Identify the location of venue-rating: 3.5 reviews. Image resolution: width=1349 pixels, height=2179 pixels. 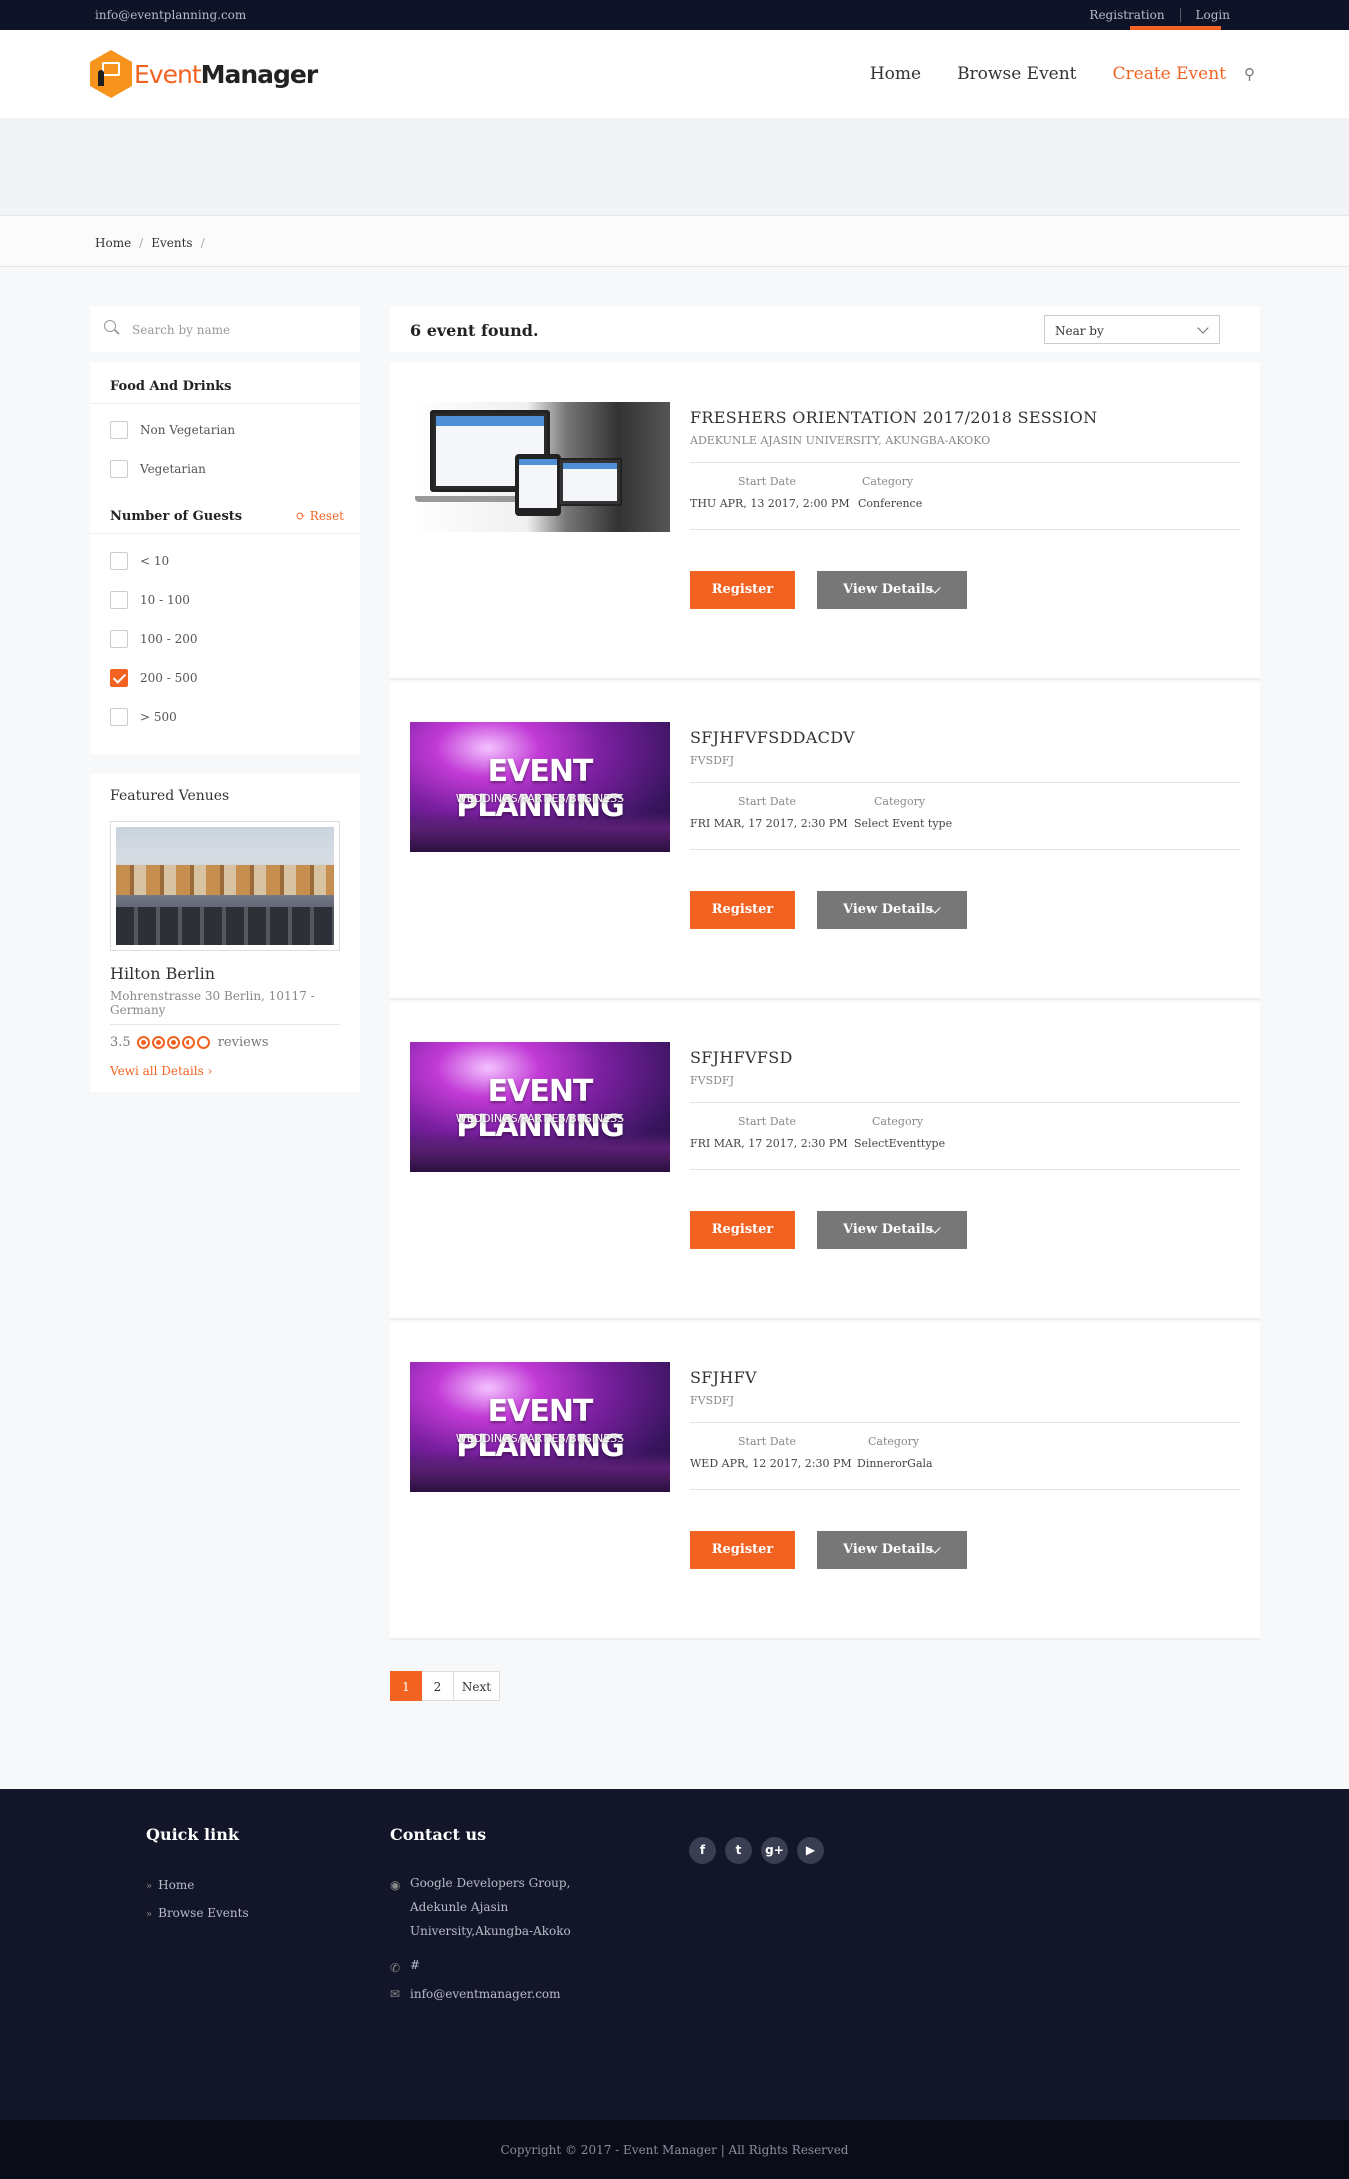
(225, 1037).